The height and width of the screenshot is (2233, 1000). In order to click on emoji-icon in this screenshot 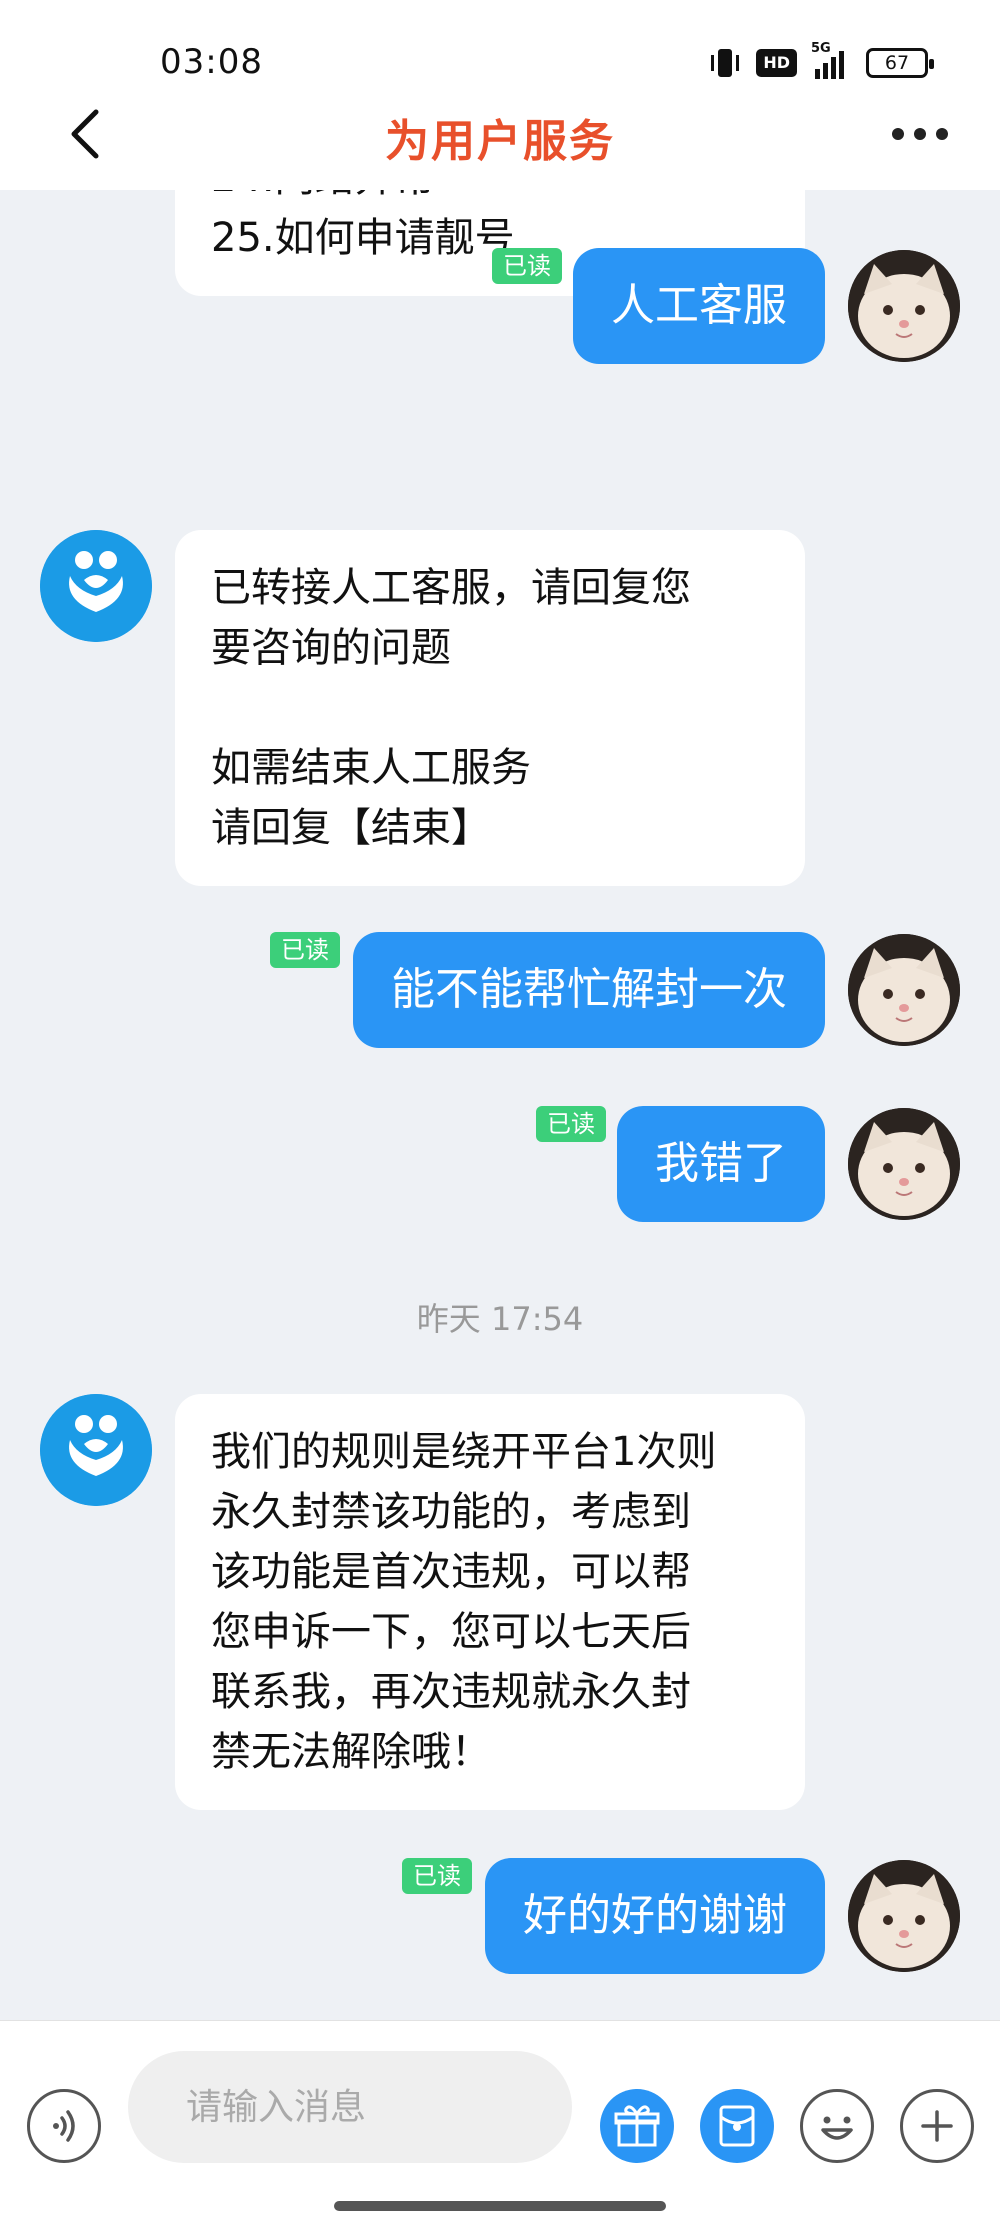, I will do `click(837, 2128)`.